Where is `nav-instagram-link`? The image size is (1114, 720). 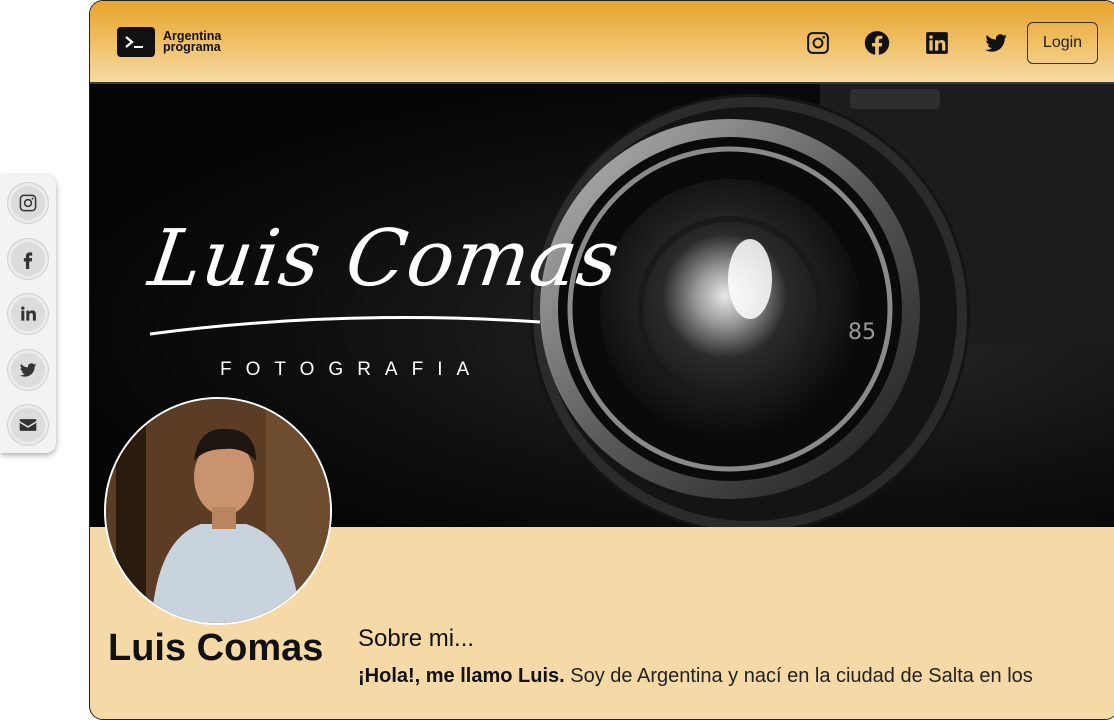
nav-instagram-link is located at coordinates (818, 43).